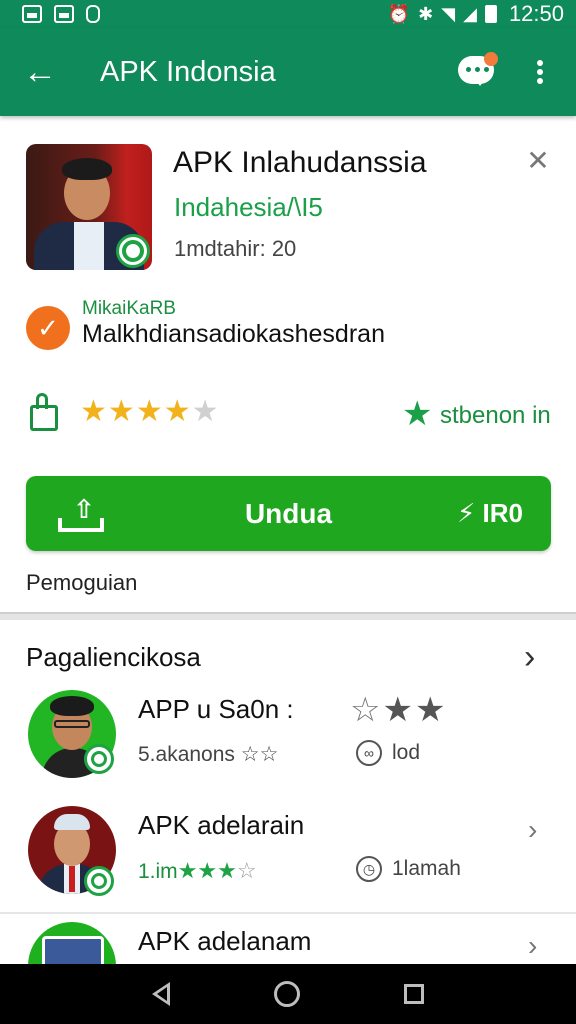 The image size is (576, 1024). I want to click on gallery-icon, so click(32, 14).